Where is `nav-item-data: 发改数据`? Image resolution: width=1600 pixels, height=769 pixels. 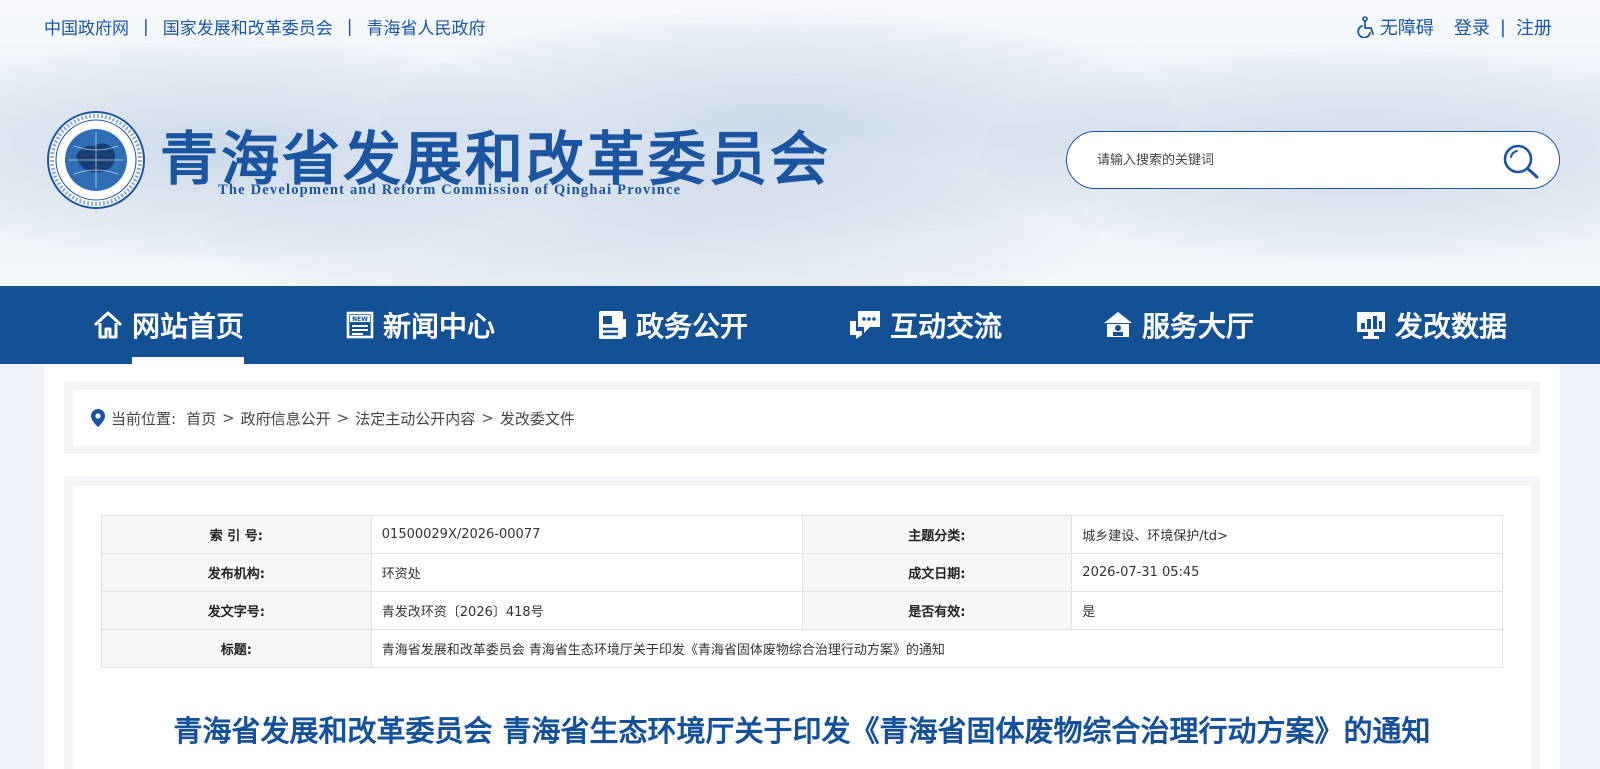
nav-item-data: 发改数据 is located at coordinates (1431, 325).